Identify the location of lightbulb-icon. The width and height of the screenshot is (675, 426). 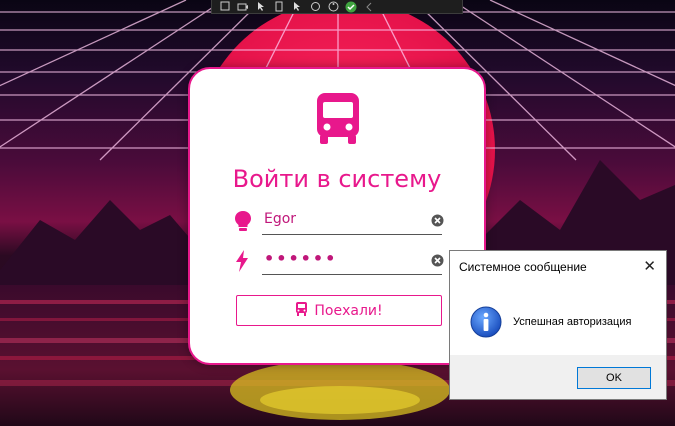
(243, 223).